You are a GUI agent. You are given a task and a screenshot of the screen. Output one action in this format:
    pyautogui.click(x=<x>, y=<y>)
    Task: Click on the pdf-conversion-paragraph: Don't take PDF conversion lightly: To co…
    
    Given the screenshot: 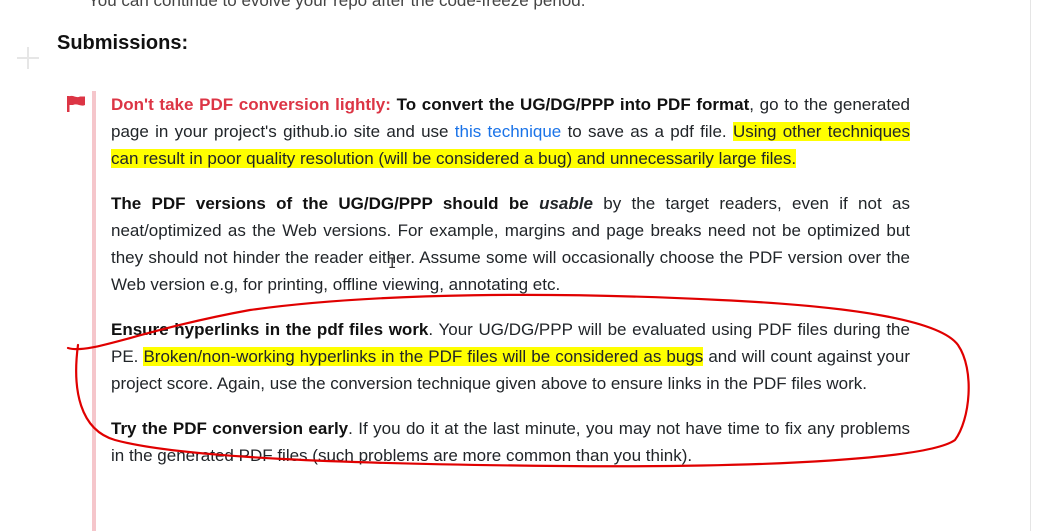 What is the action you would take?
    pyautogui.click(x=510, y=131)
    